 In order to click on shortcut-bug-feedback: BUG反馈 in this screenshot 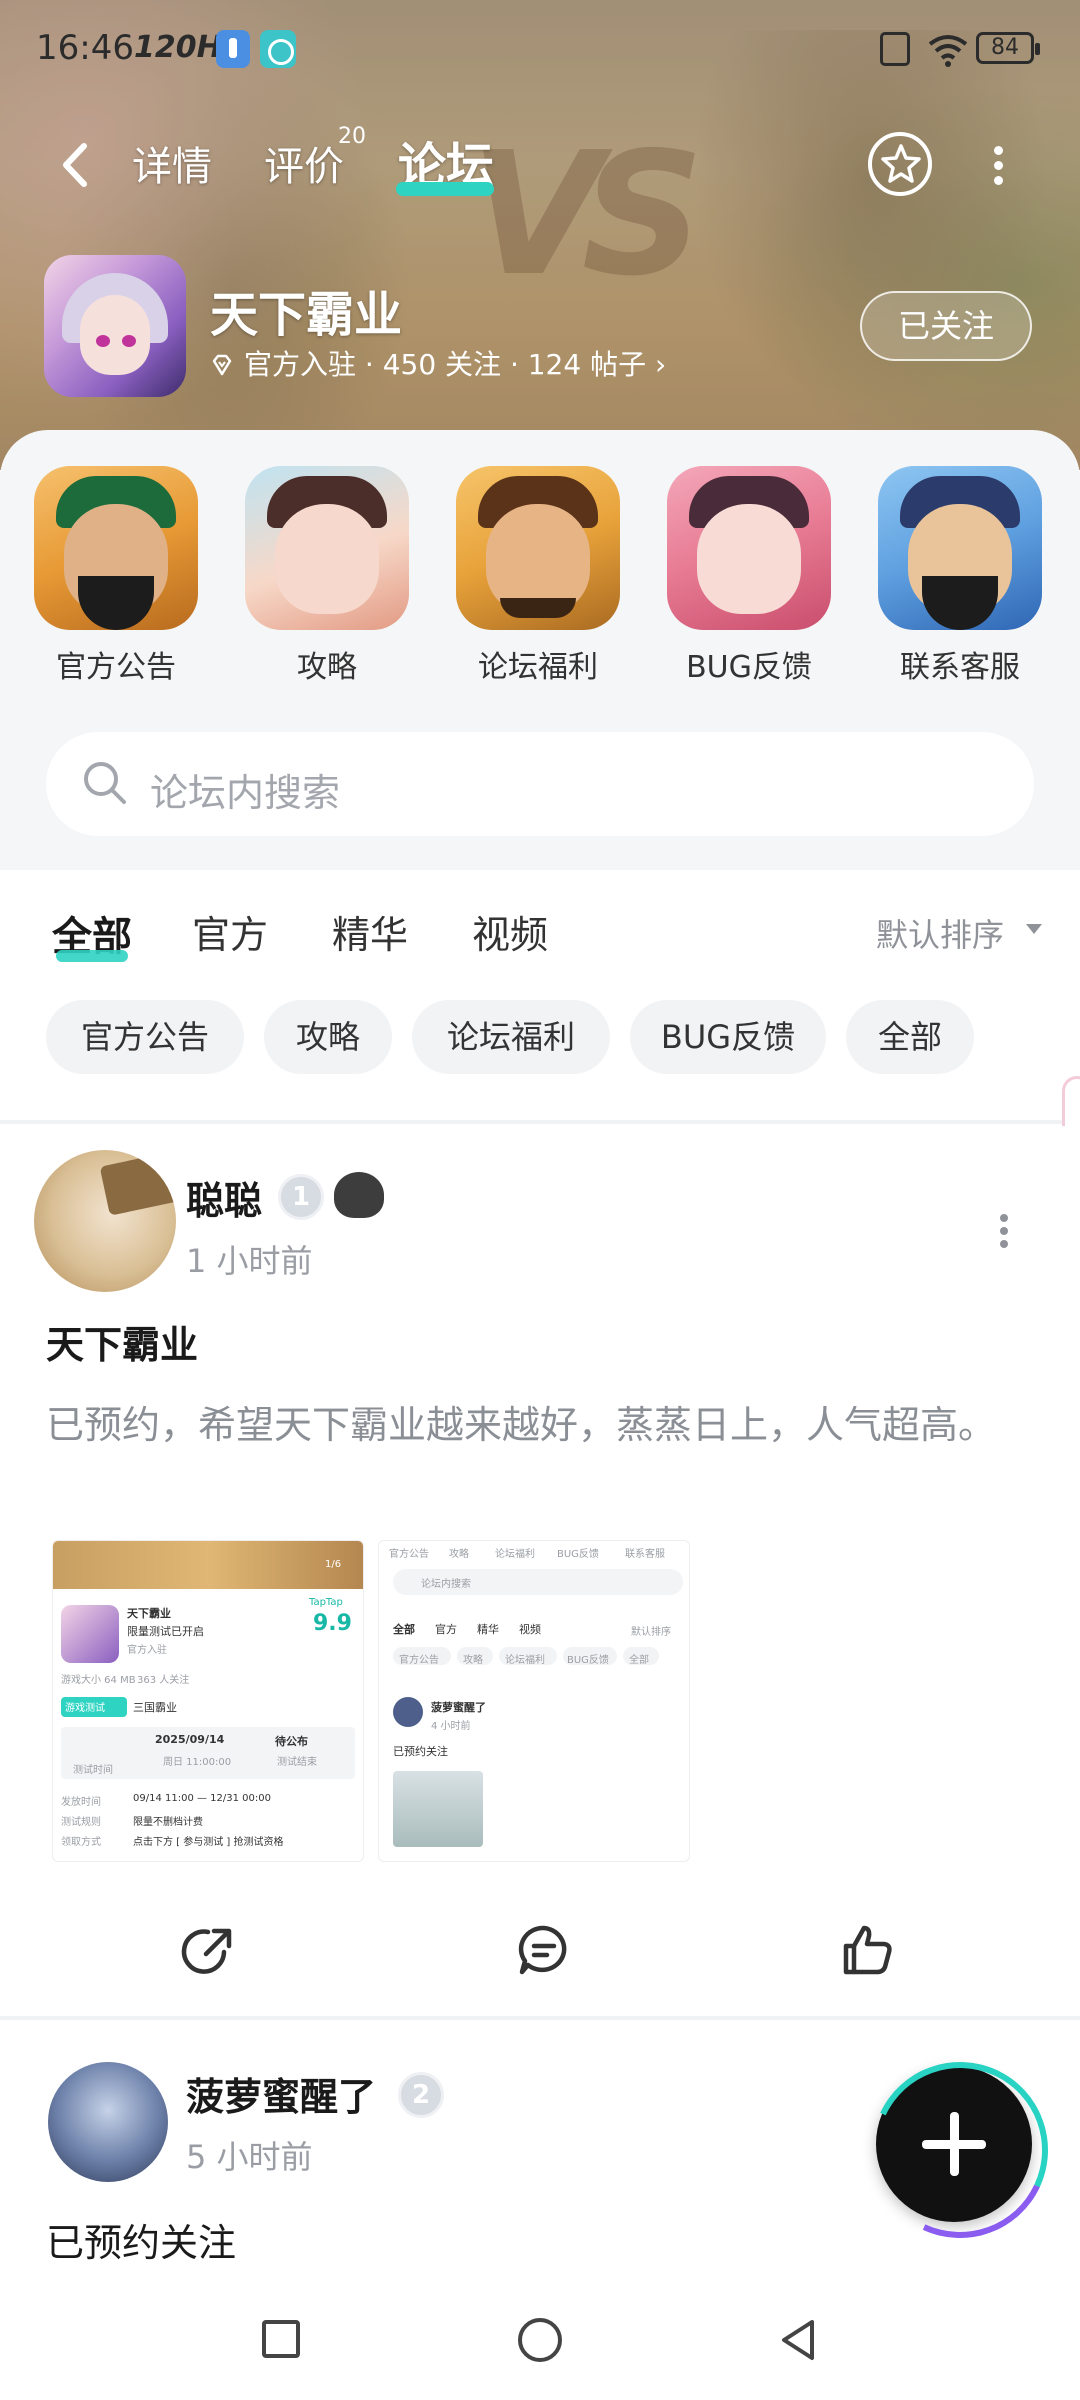, I will do `click(749, 576)`.